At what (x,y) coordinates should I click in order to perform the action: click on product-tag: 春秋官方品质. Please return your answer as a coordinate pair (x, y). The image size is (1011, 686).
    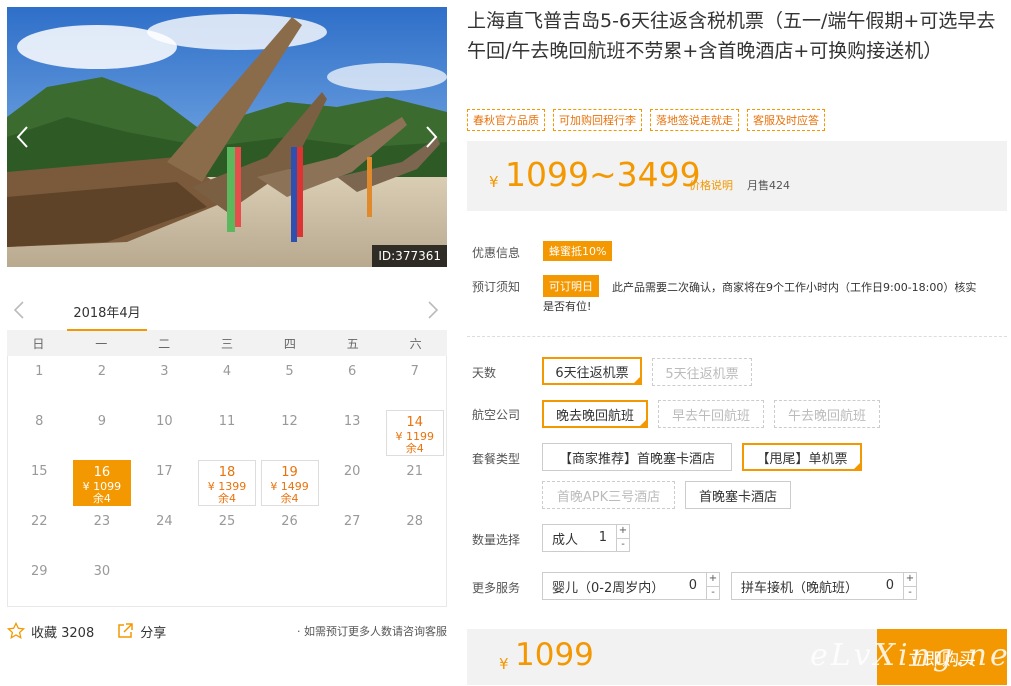
    Looking at the image, I should click on (506, 120).